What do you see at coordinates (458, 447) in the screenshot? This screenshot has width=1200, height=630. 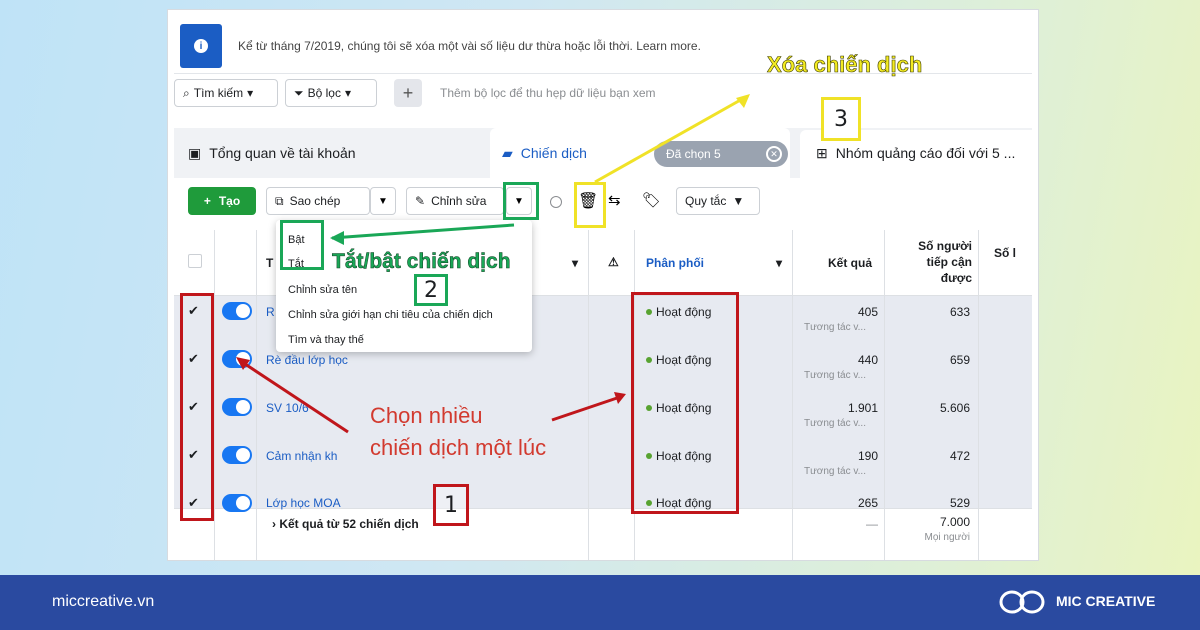 I see `multi-select-label-2: chiến dịch một lúc` at bounding box center [458, 447].